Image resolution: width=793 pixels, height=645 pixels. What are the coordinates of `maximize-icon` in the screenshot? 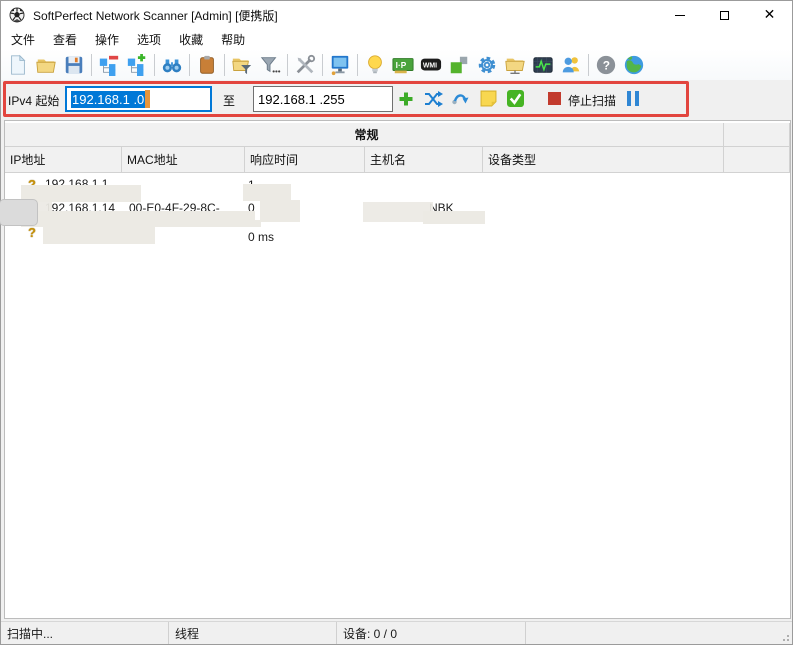 It's located at (724, 15).